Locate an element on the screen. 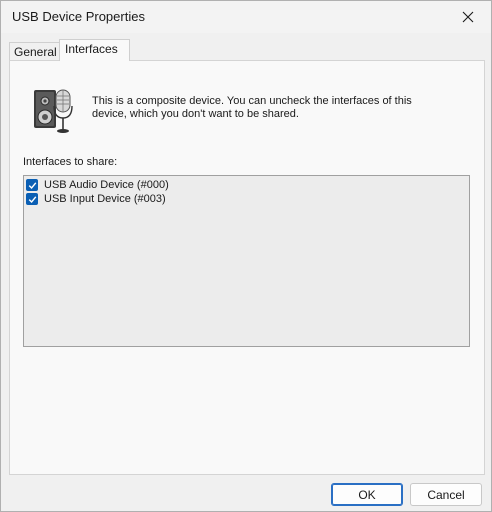 This screenshot has height=512, width=492. interfaces-list-label: Interfaces to share: is located at coordinates (70, 162).